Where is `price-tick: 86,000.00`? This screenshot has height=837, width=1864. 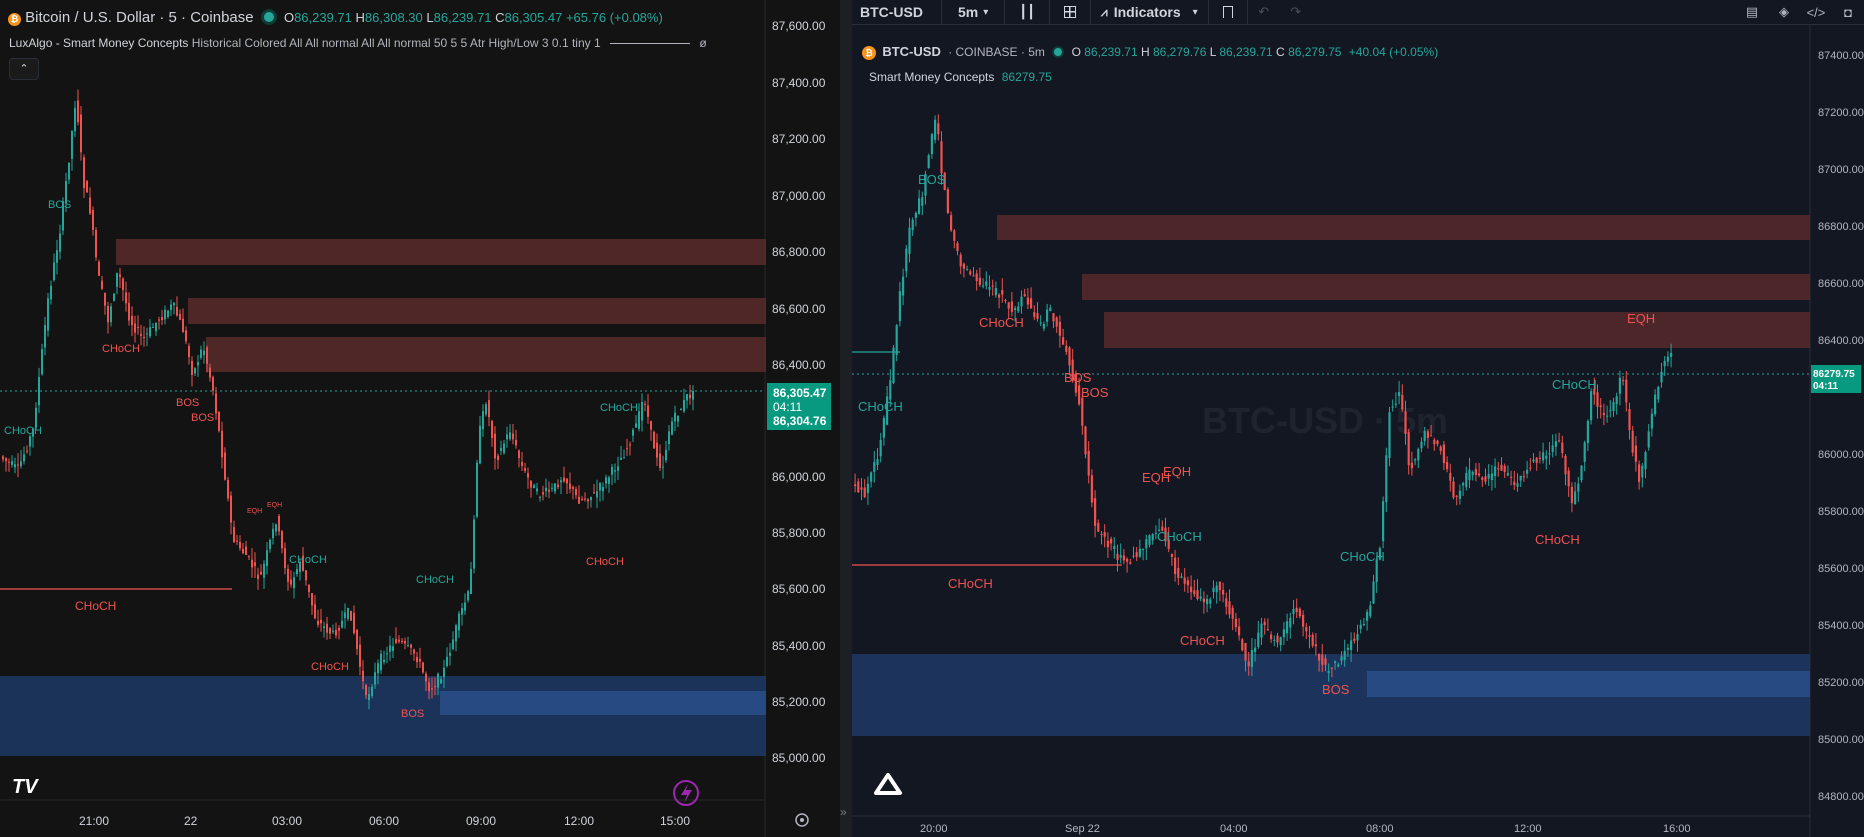 price-tick: 86,000.00 is located at coordinates (799, 477).